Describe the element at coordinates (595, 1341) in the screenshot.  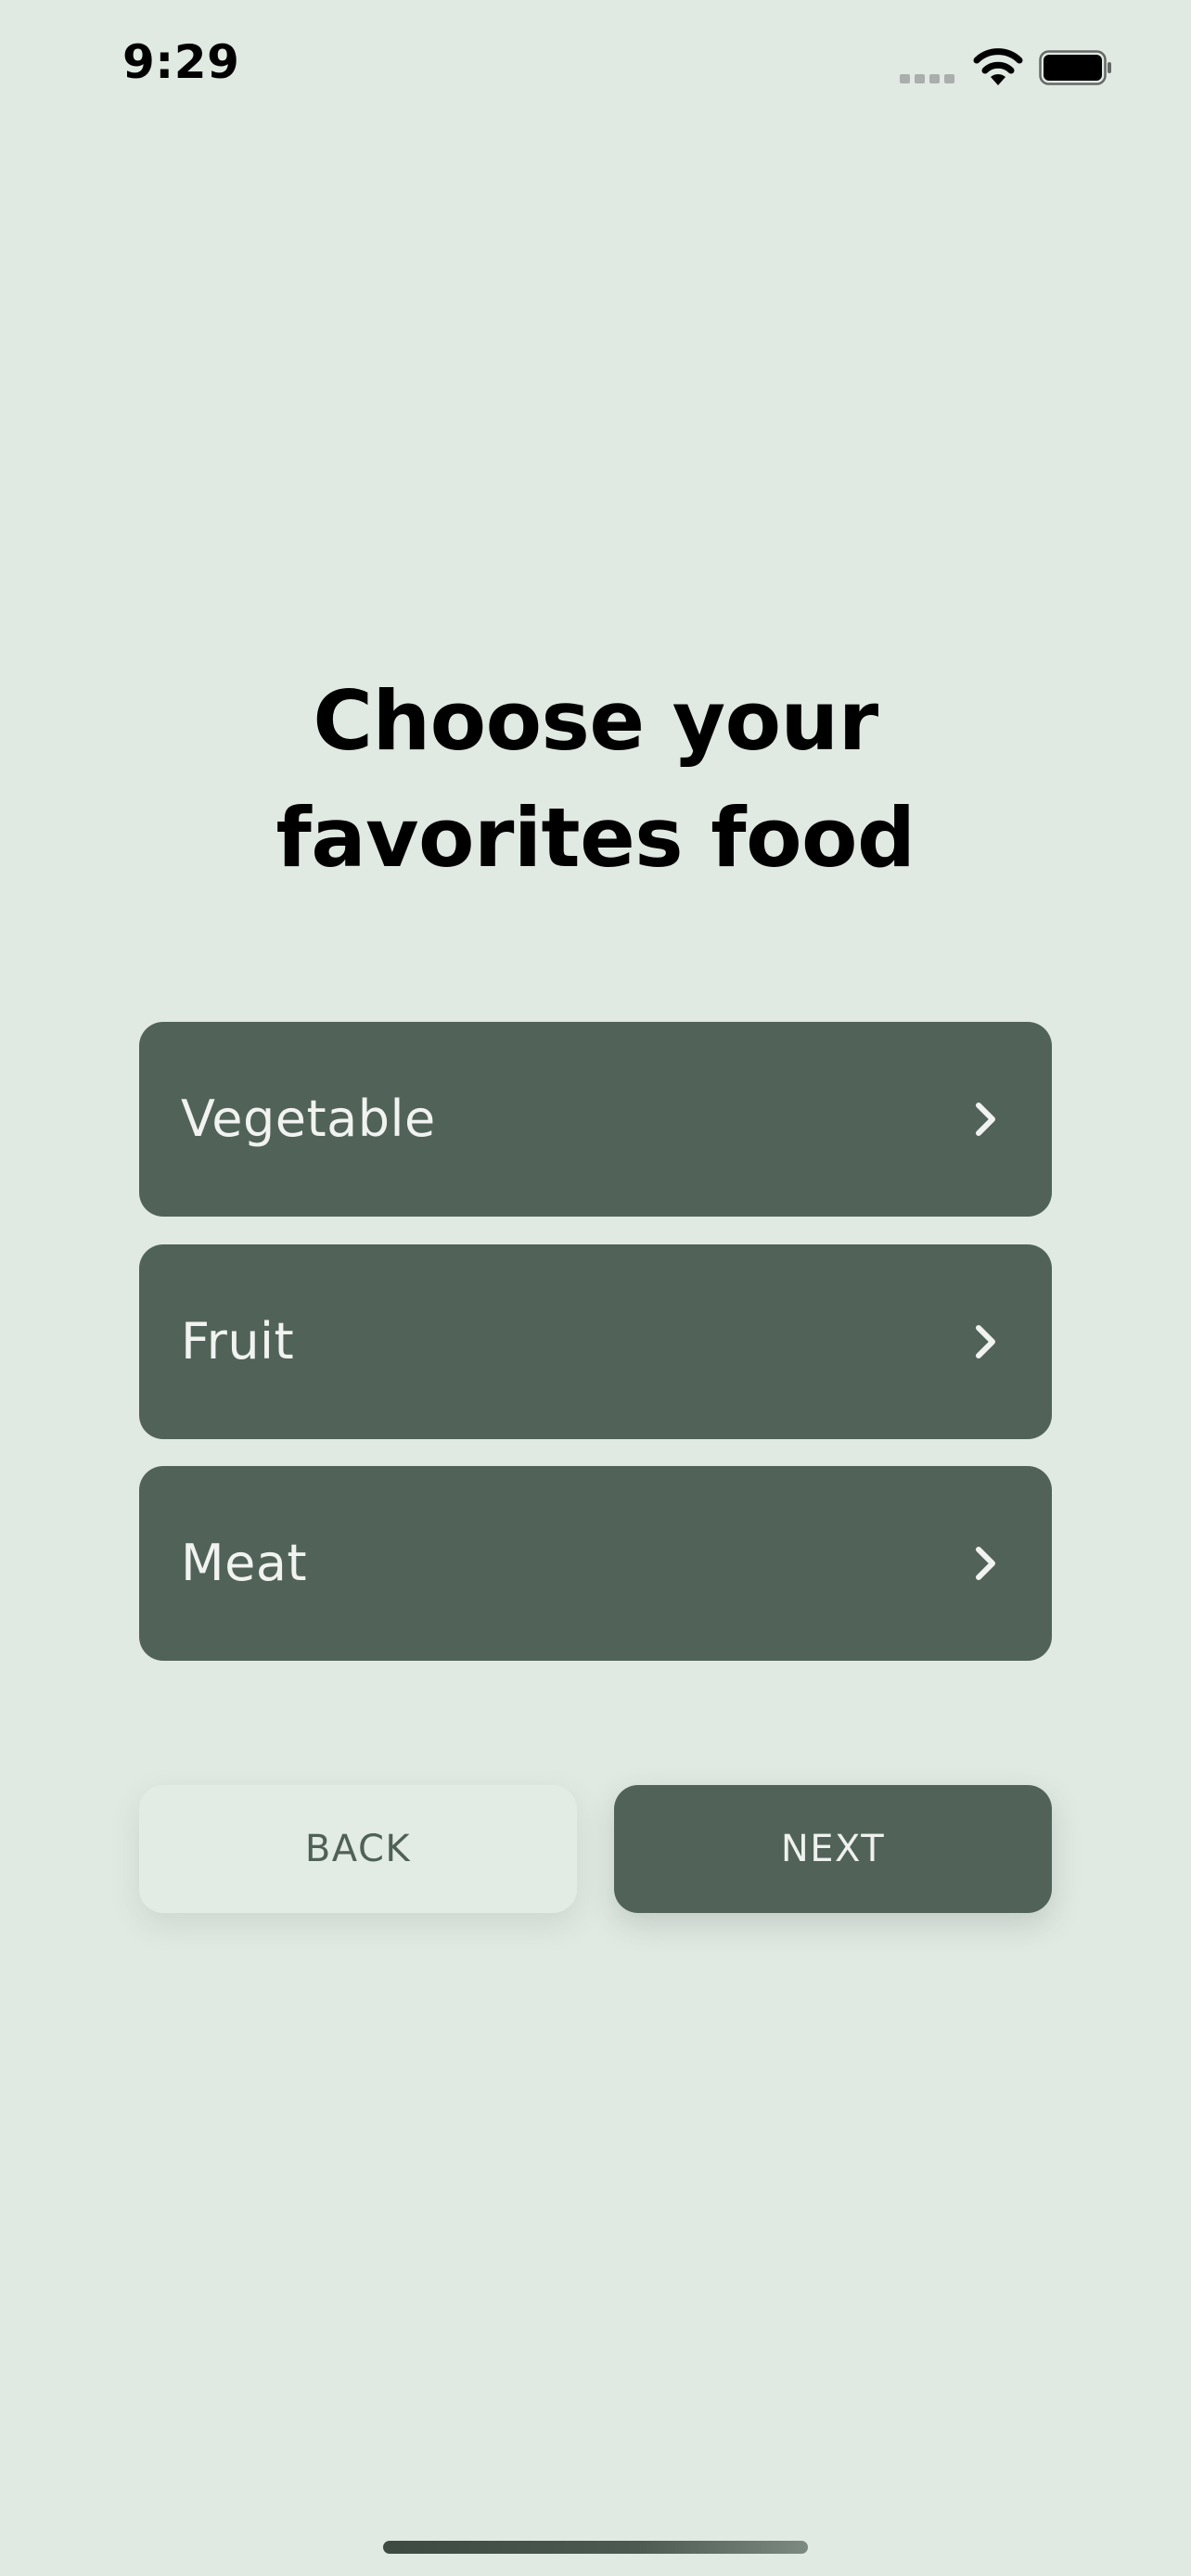
I see `option-fruit: Fruit` at that location.